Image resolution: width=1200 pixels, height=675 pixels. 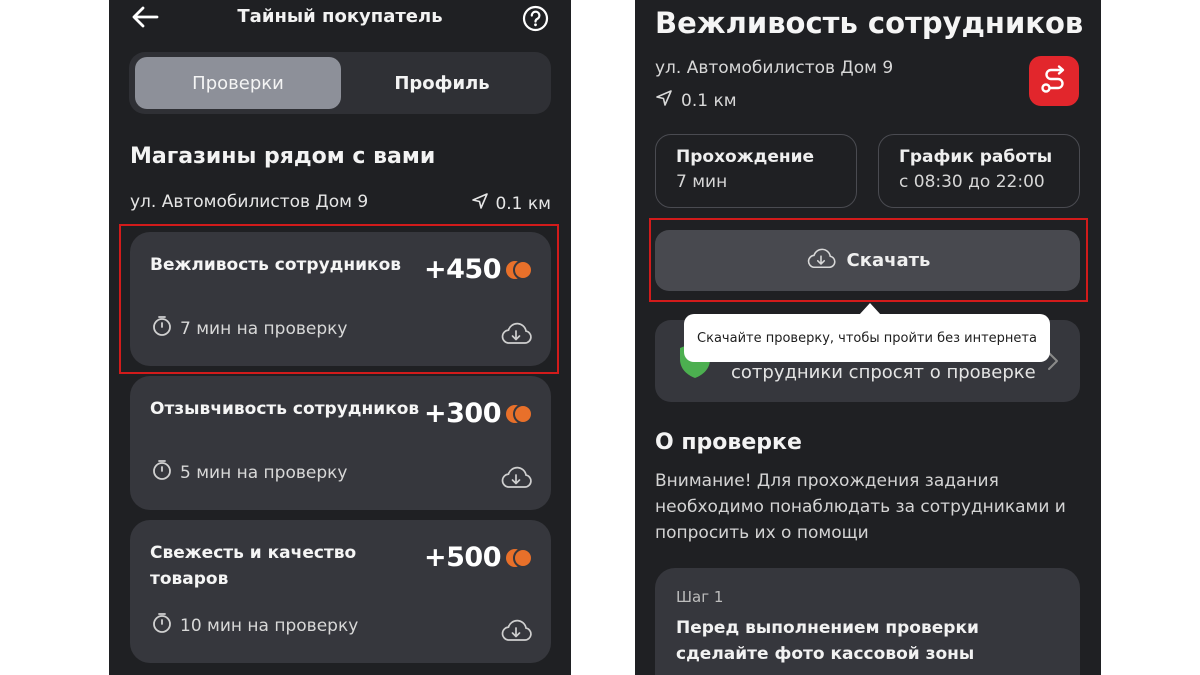 What do you see at coordinates (745, 157) in the screenshot?
I see `info-label: Прохождение` at bounding box center [745, 157].